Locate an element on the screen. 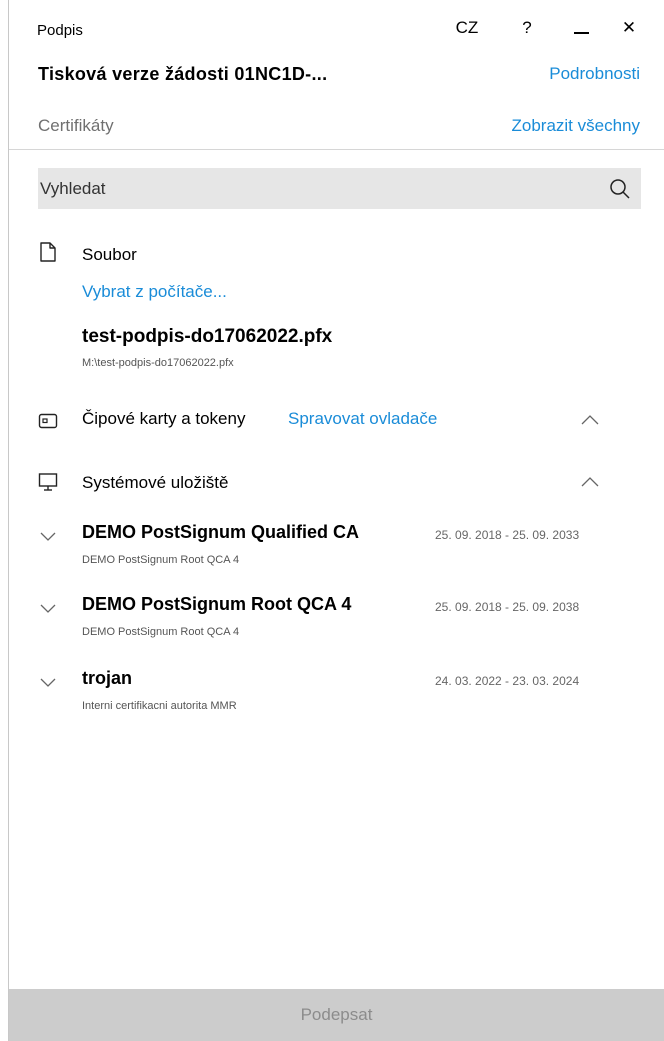 The width and height of the screenshot is (664, 1041). smartcard-icon is located at coordinates (48, 421).